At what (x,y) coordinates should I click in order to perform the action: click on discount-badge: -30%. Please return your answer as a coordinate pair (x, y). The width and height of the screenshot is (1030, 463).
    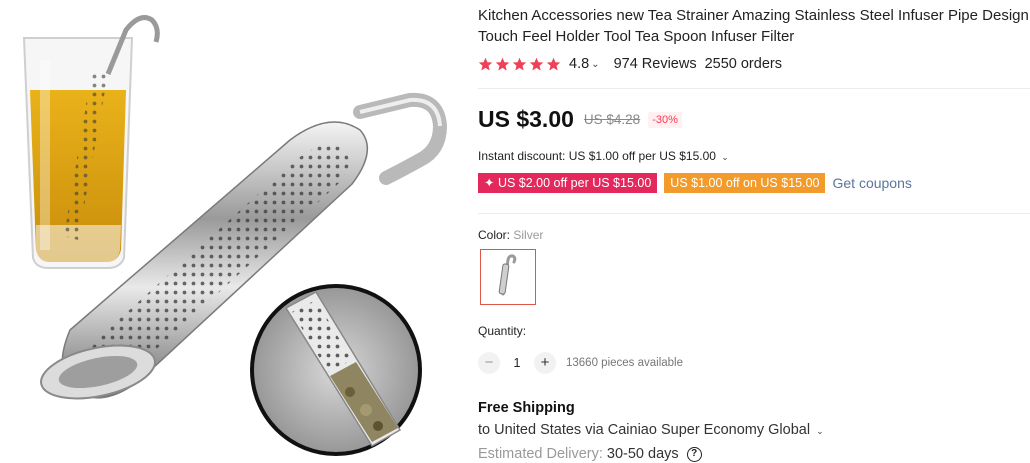
    Looking at the image, I should click on (665, 119).